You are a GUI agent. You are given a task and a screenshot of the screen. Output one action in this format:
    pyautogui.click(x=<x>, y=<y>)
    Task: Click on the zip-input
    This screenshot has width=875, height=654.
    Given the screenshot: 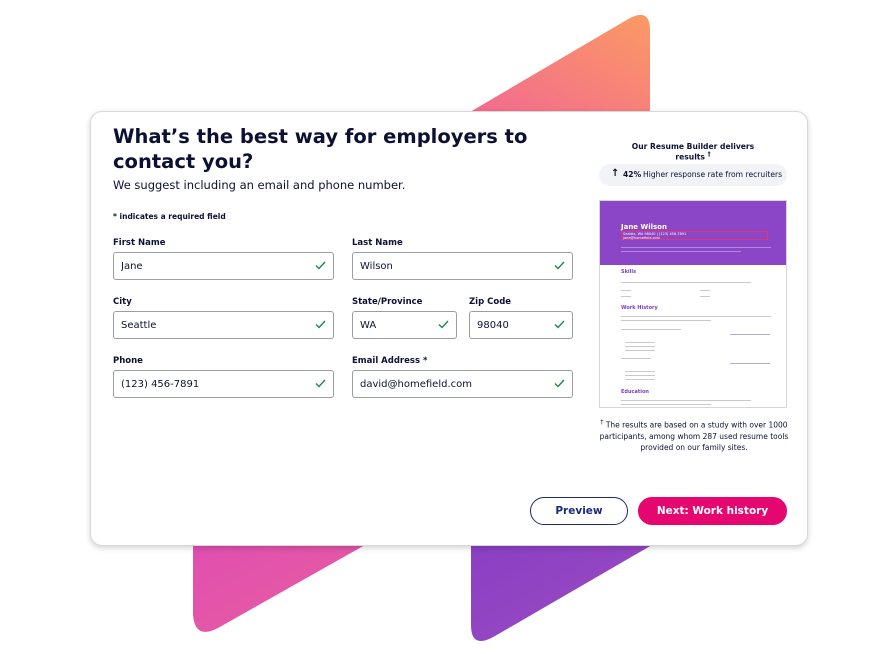 What is the action you would take?
    pyautogui.click(x=515, y=325)
    